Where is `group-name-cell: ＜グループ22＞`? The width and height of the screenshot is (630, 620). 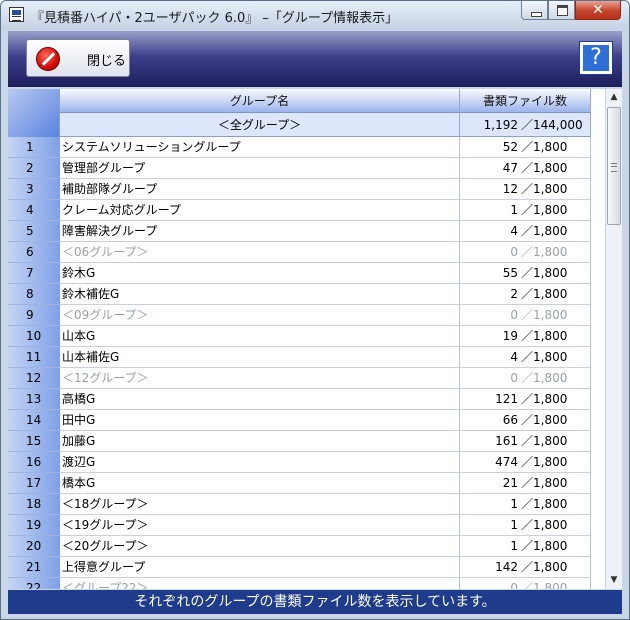
group-name-cell: ＜グループ22＞ is located at coordinates (260, 583).